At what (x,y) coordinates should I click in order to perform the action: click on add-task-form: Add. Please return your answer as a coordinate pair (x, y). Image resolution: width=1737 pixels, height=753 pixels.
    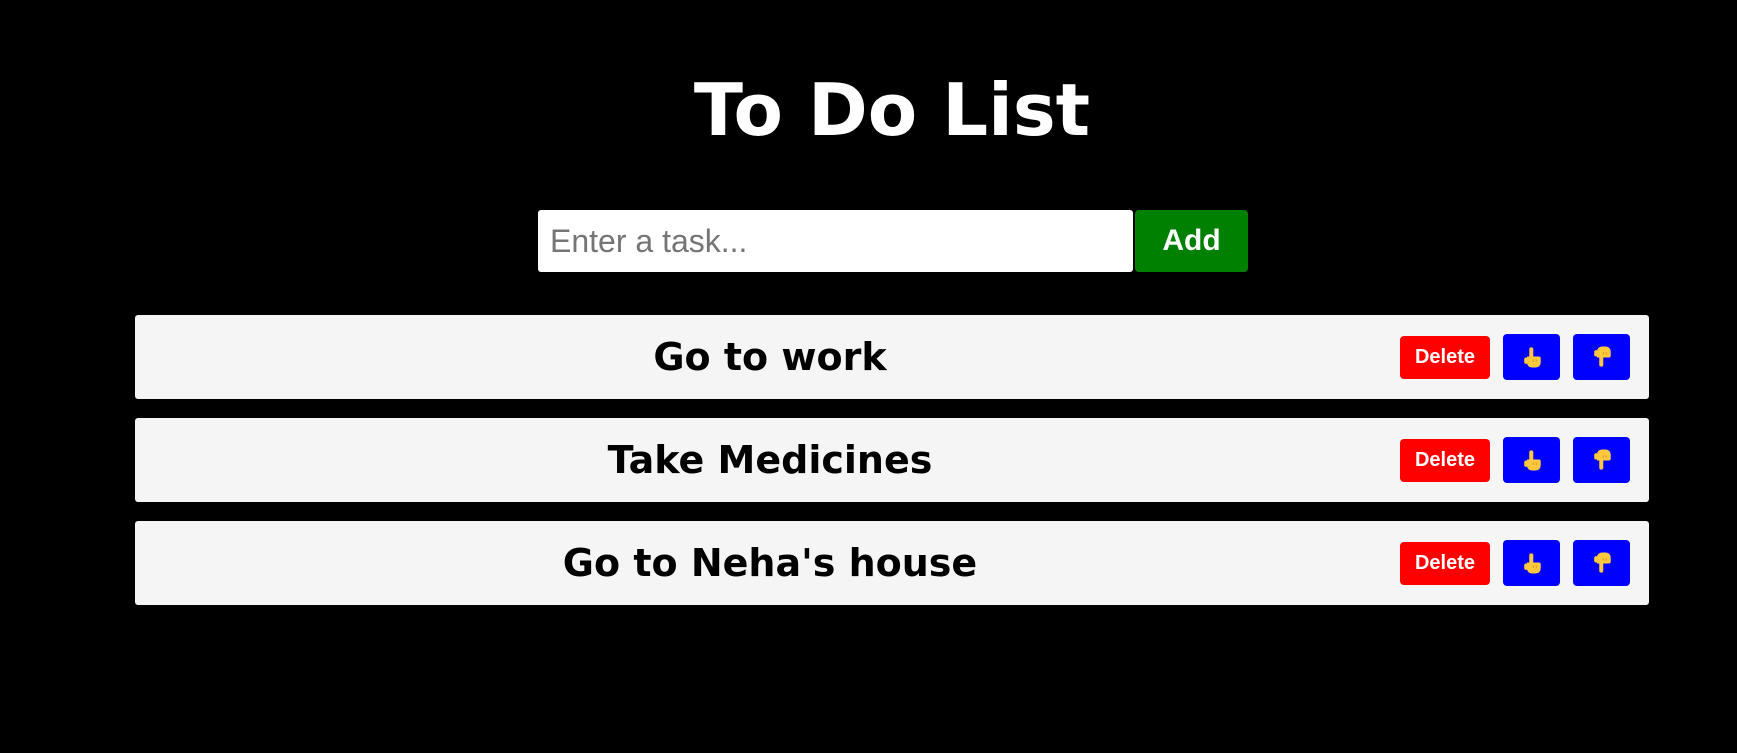
    Looking at the image, I should click on (893, 241).